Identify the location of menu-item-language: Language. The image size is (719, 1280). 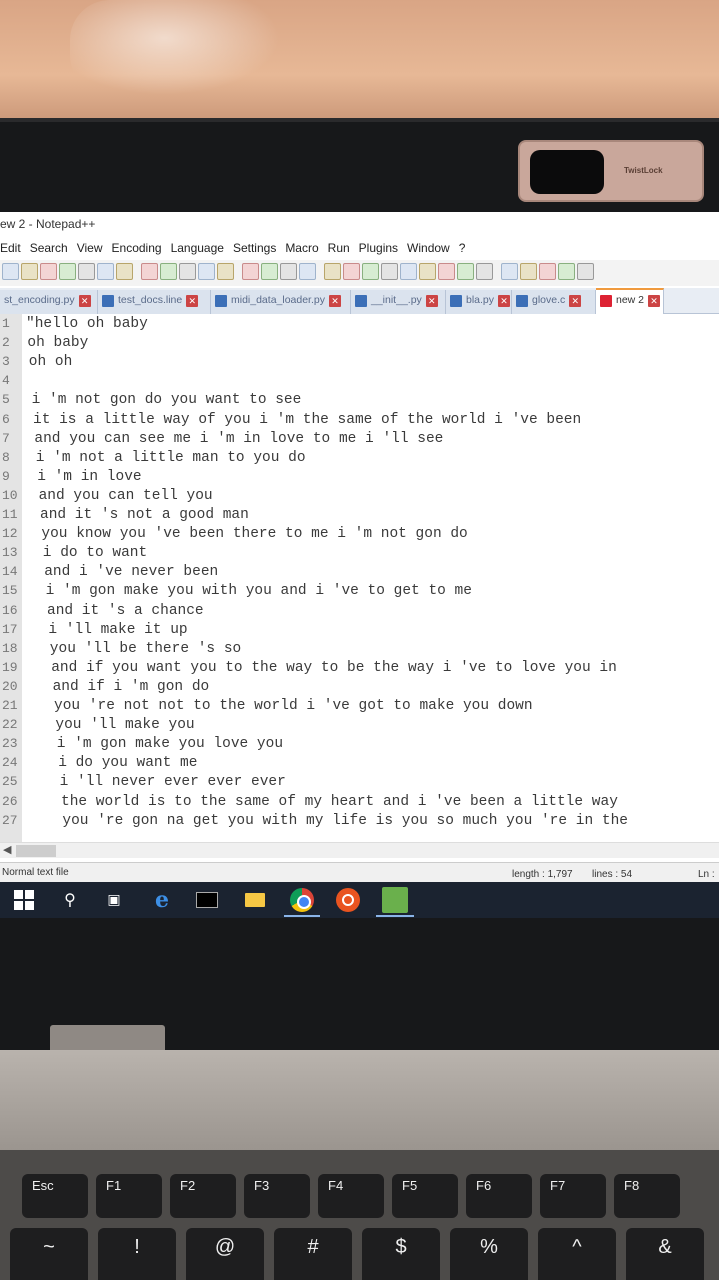
(197, 250).